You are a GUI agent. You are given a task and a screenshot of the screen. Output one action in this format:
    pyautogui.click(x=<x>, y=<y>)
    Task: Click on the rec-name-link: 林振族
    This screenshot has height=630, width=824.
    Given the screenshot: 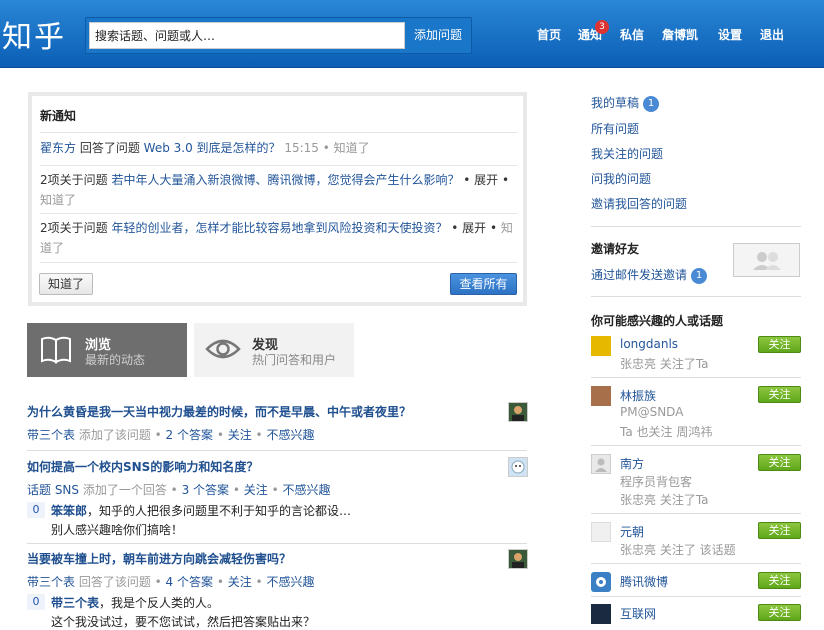 What is the action you would take?
    pyautogui.click(x=638, y=395)
    